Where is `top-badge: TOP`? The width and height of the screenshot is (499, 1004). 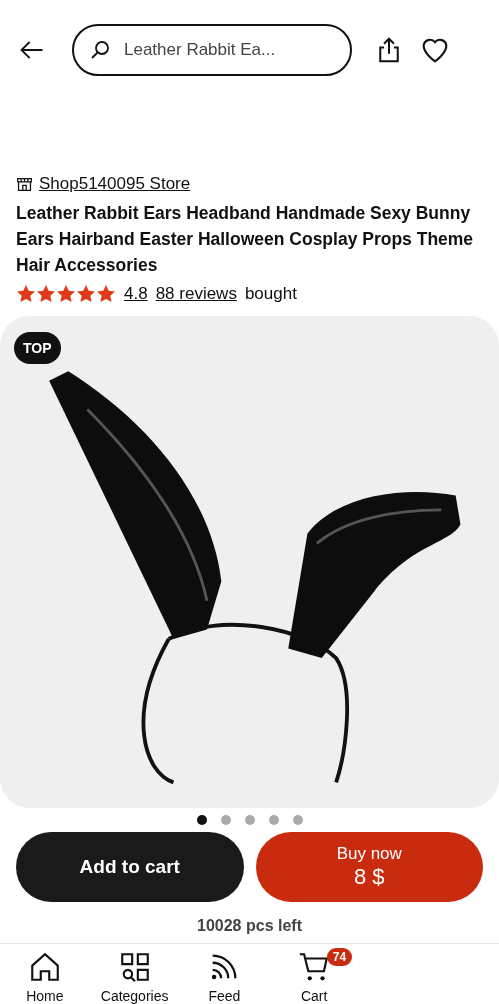 top-badge: TOP is located at coordinates (37, 348).